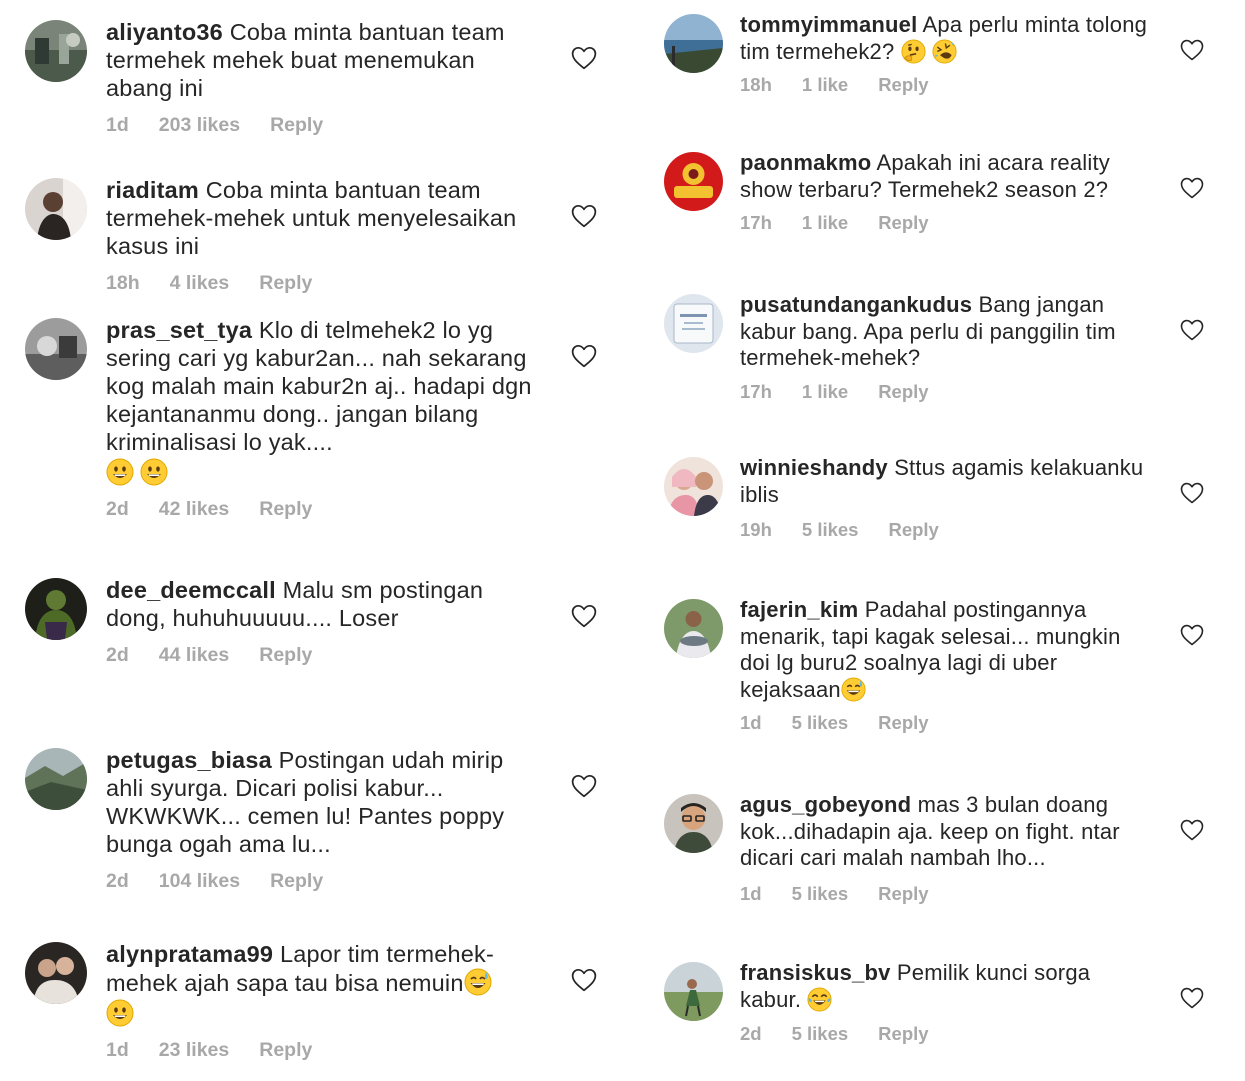 The width and height of the screenshot is (1245, 1081). Describe the element at coordinates (693, 323) in the screenshot. I see `invitation-card-avatar` at that location.